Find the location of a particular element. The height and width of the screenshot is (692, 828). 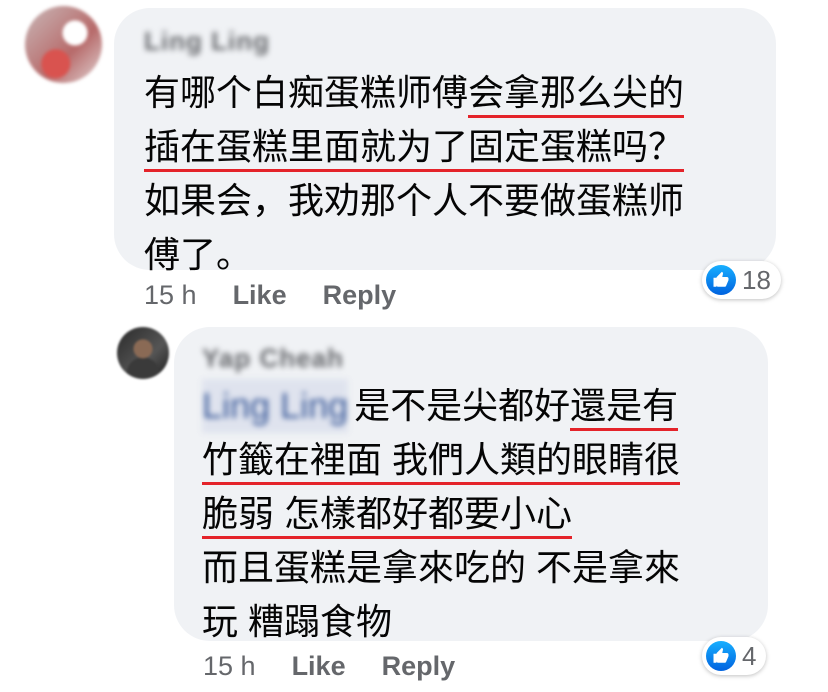

reaction-count: 18 is located at coordinates (756, 279).